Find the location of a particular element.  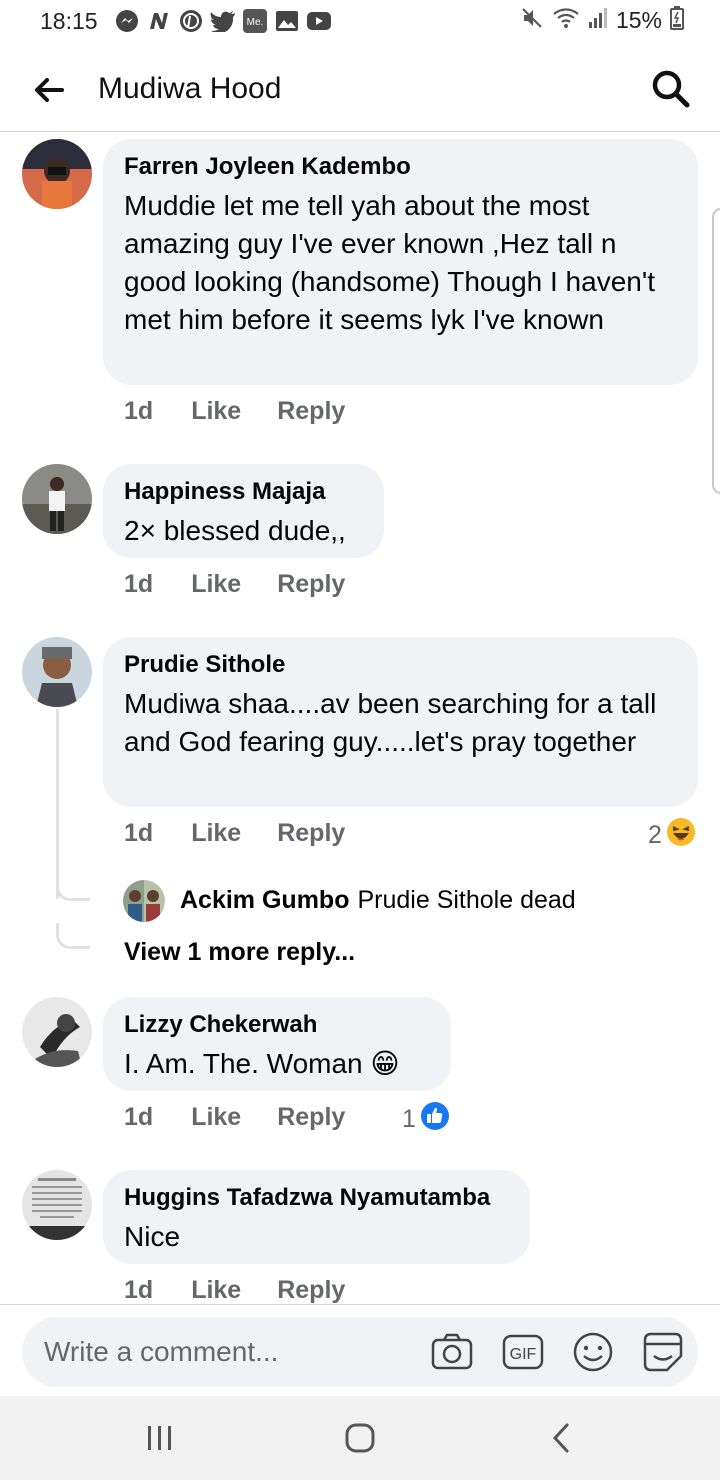

comment-author: Prudie Sithole is located at coordinates (401, 665).